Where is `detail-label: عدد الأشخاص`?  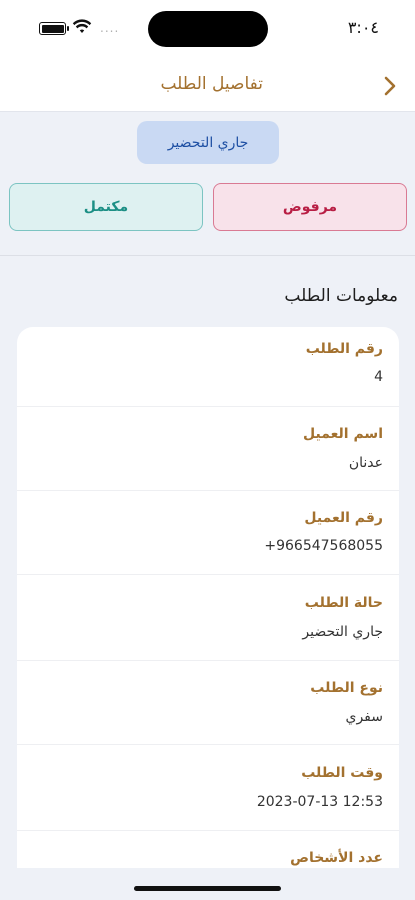 detail-label: عدد الأشخاص is located at coordinates (336, 858).